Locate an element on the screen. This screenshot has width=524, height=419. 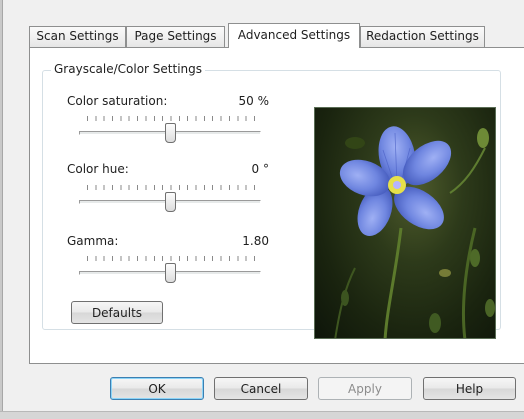
ok-button: OK is located at coordinates (157, 388).